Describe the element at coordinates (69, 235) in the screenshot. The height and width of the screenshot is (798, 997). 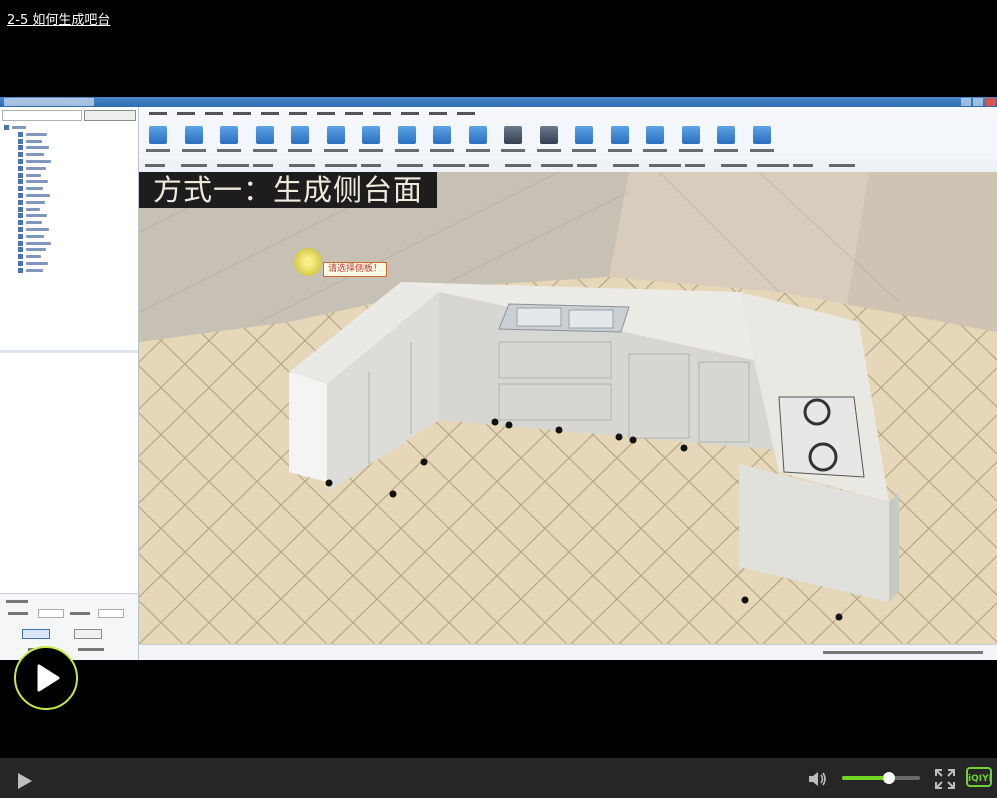
I see `product-tree` at that location.